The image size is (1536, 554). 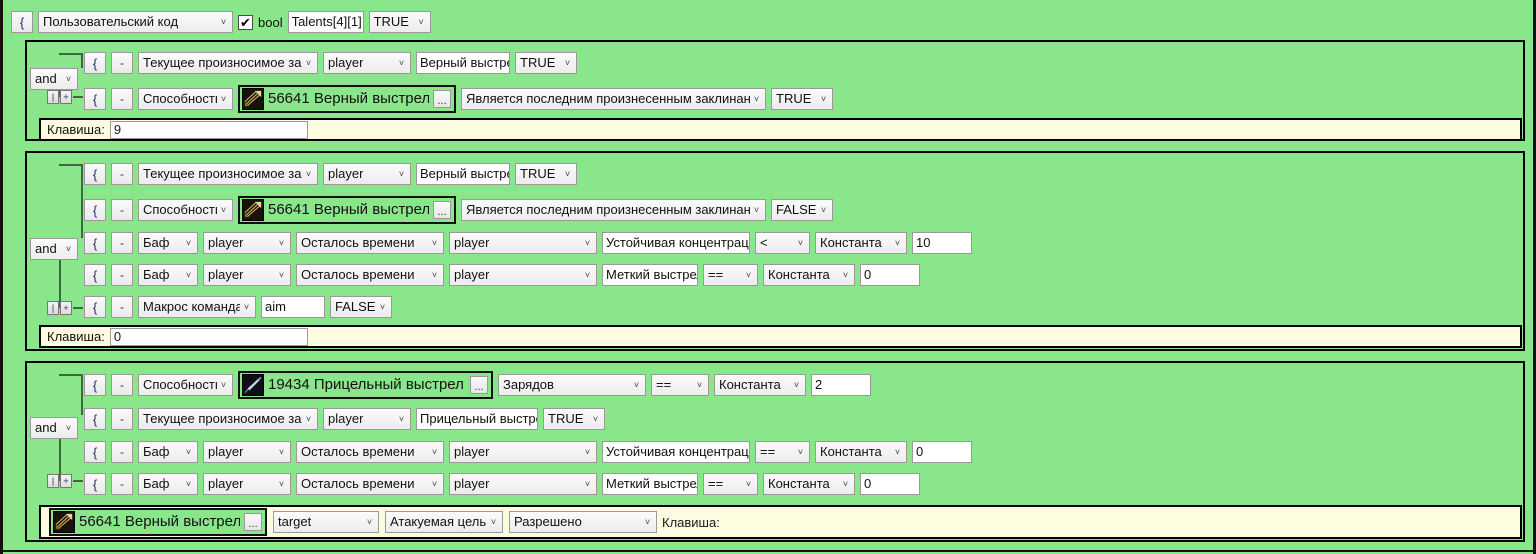 What do you see at coordinates (942, 243) in the screenshot?
I see `operand-value-field: 10` at bounding box center [942, 243].